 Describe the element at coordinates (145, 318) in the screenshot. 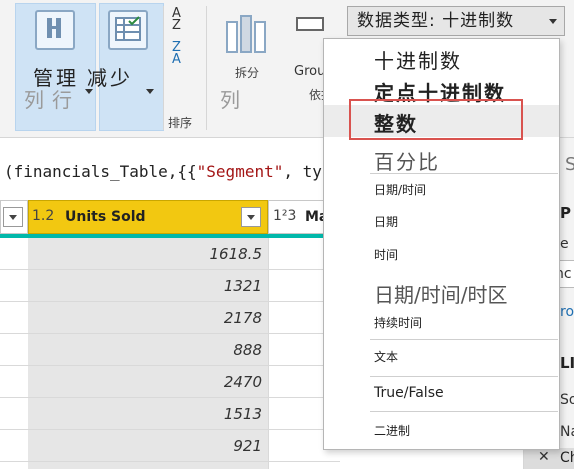

I see `cell-units-sold: 2178` at that location.